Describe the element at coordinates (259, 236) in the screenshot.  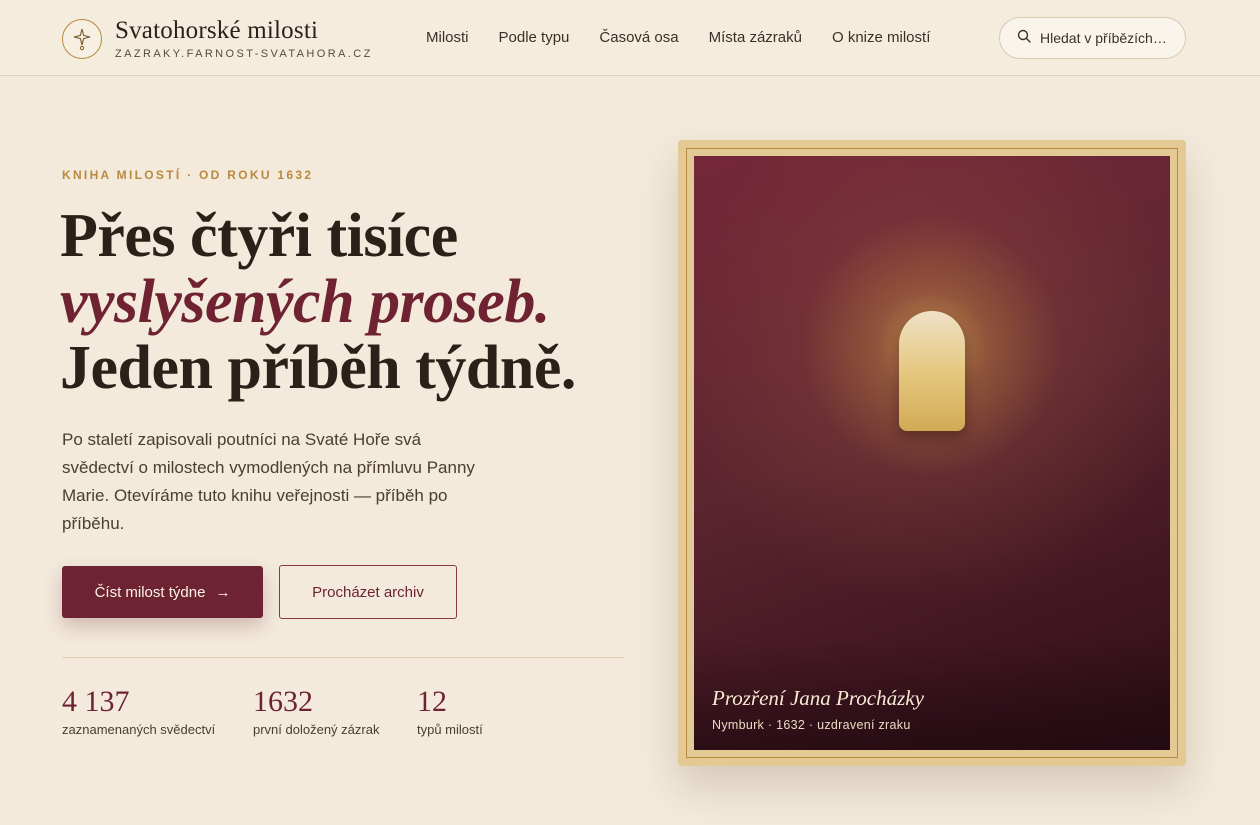
I see `headline-line-1: Přes čtyři tisíce` at that location.